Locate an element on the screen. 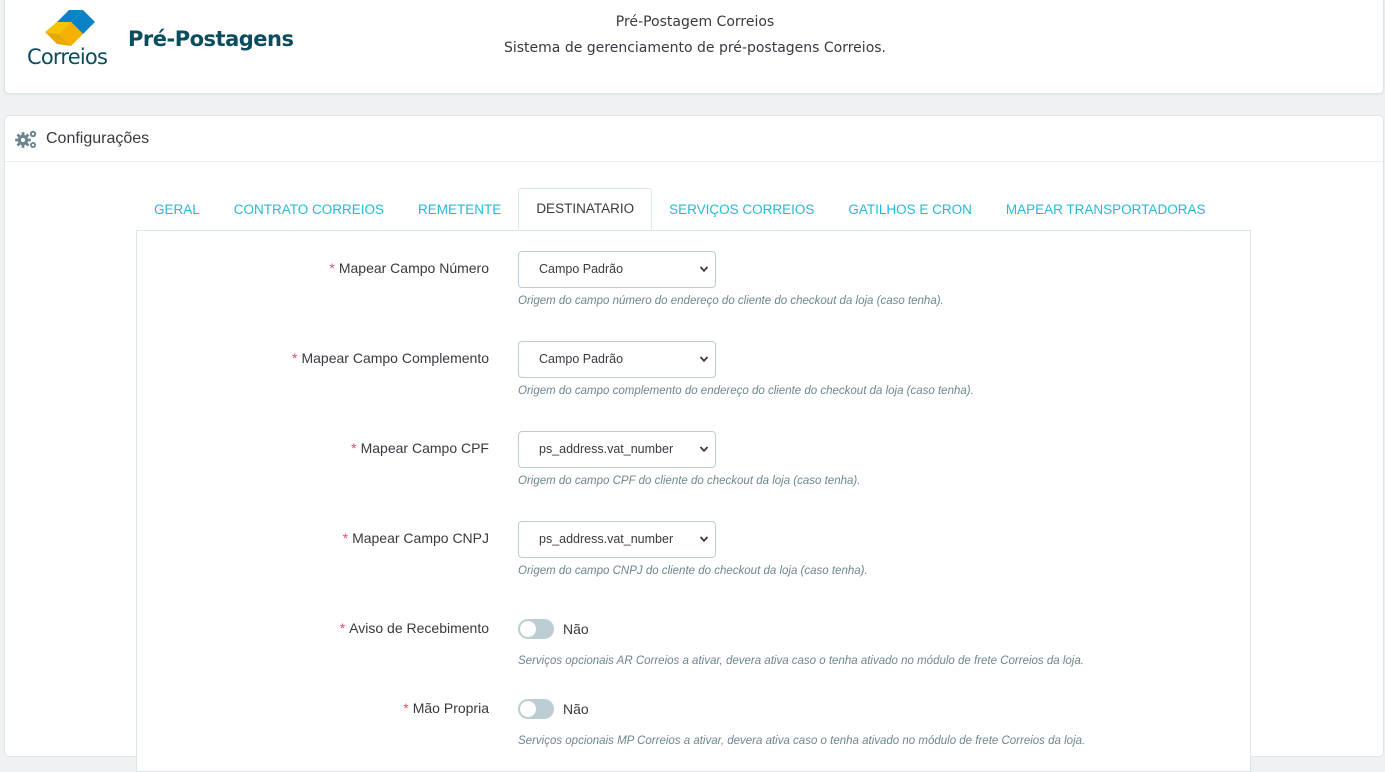 The height and width of the screenshot is (772, 1385). correios-logo: Correios Pré-Postagens is located at coordinates (160, 39).